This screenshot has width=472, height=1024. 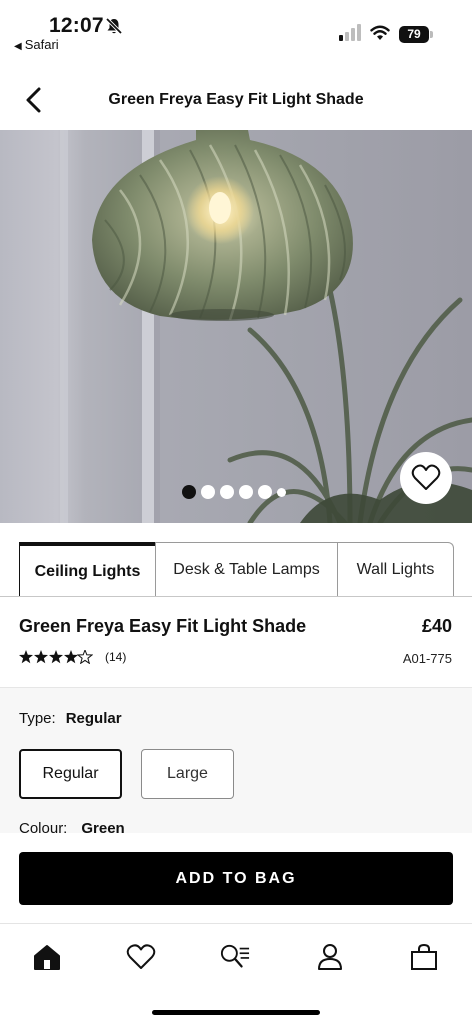 I want to click on favourite-button, so click(x=426, y=478).